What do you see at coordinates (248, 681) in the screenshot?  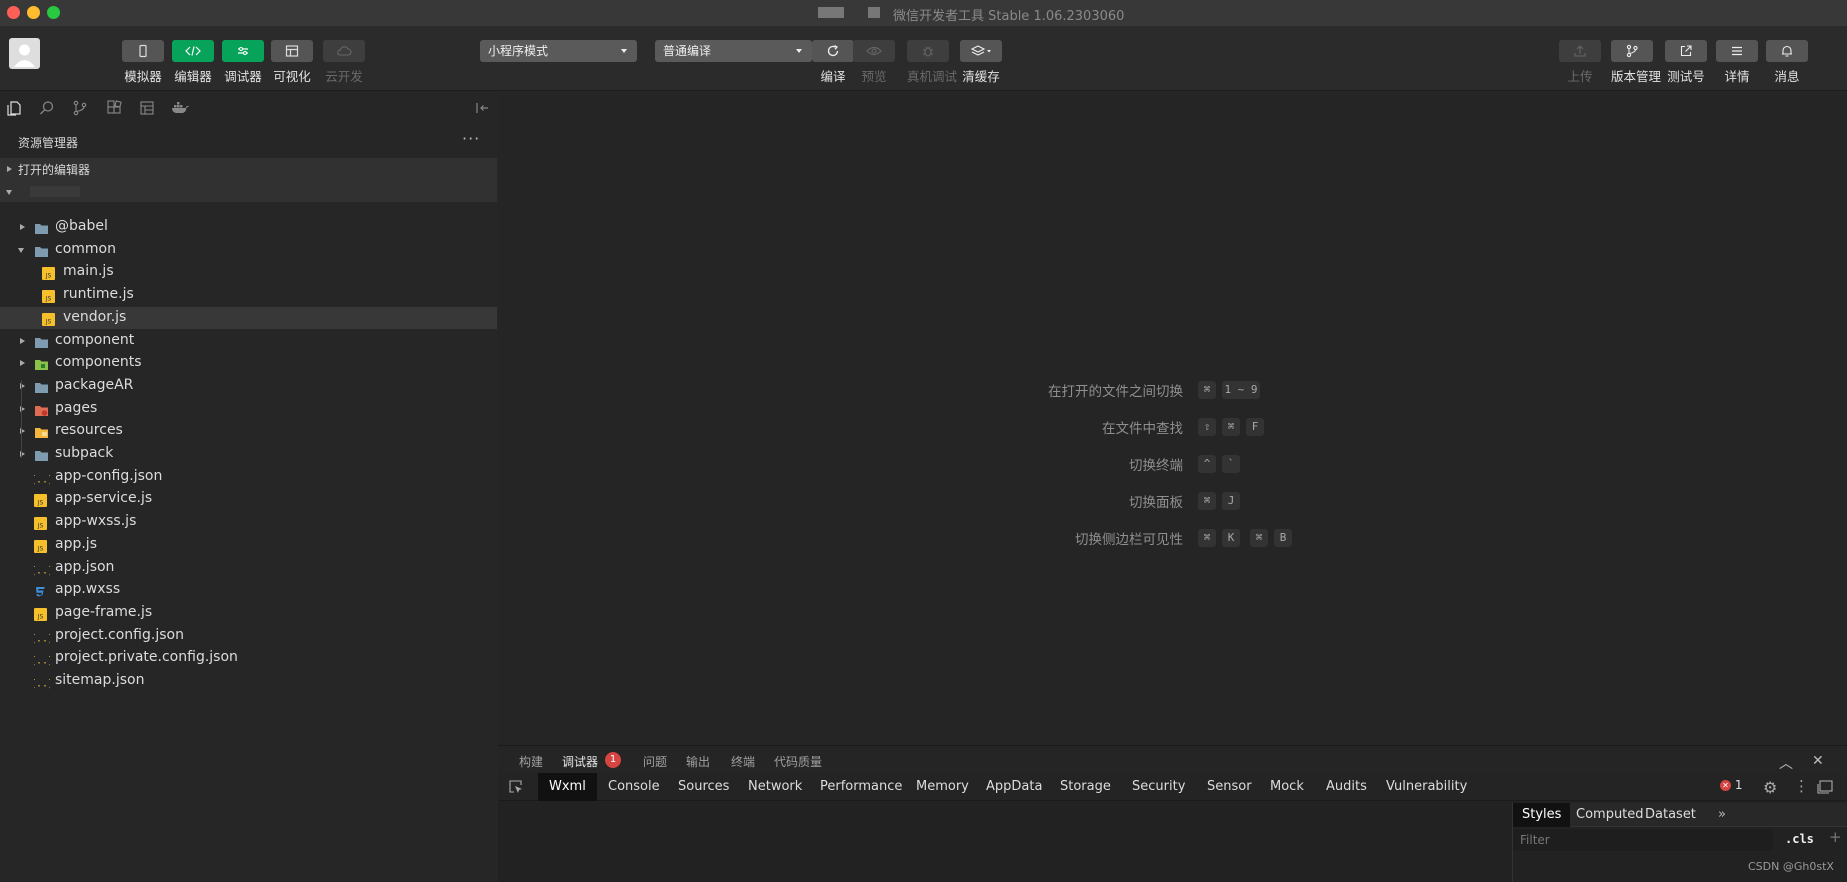 I see `tree-file: {..} sitemap.json` at bounding box center [248, 681].